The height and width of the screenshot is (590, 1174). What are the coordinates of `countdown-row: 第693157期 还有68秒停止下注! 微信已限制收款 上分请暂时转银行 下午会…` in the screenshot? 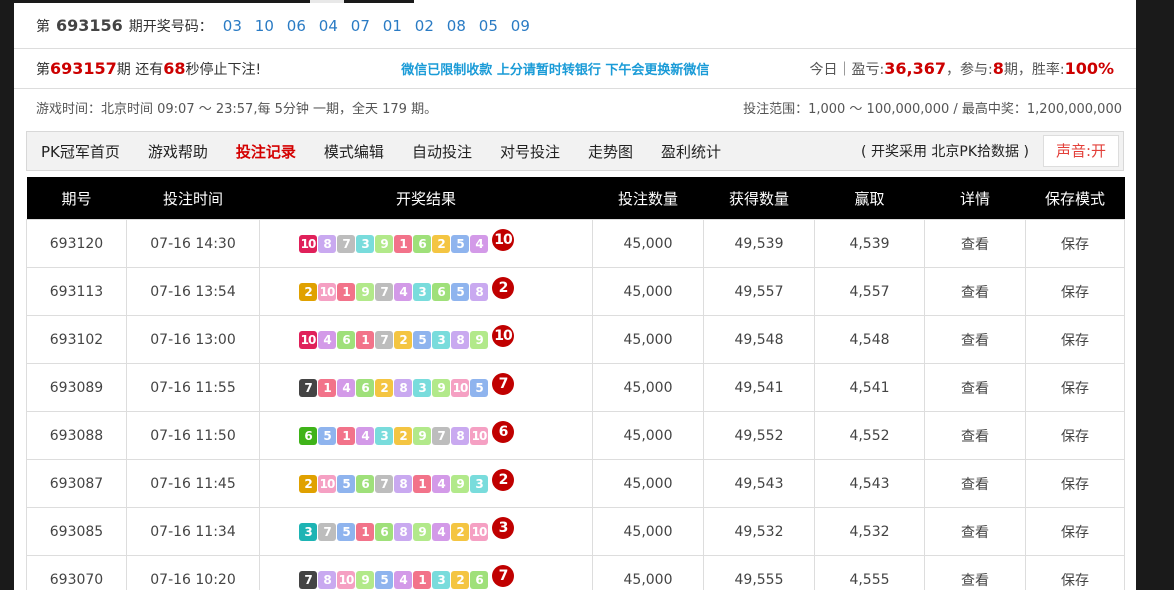 It's located at (575, 69).